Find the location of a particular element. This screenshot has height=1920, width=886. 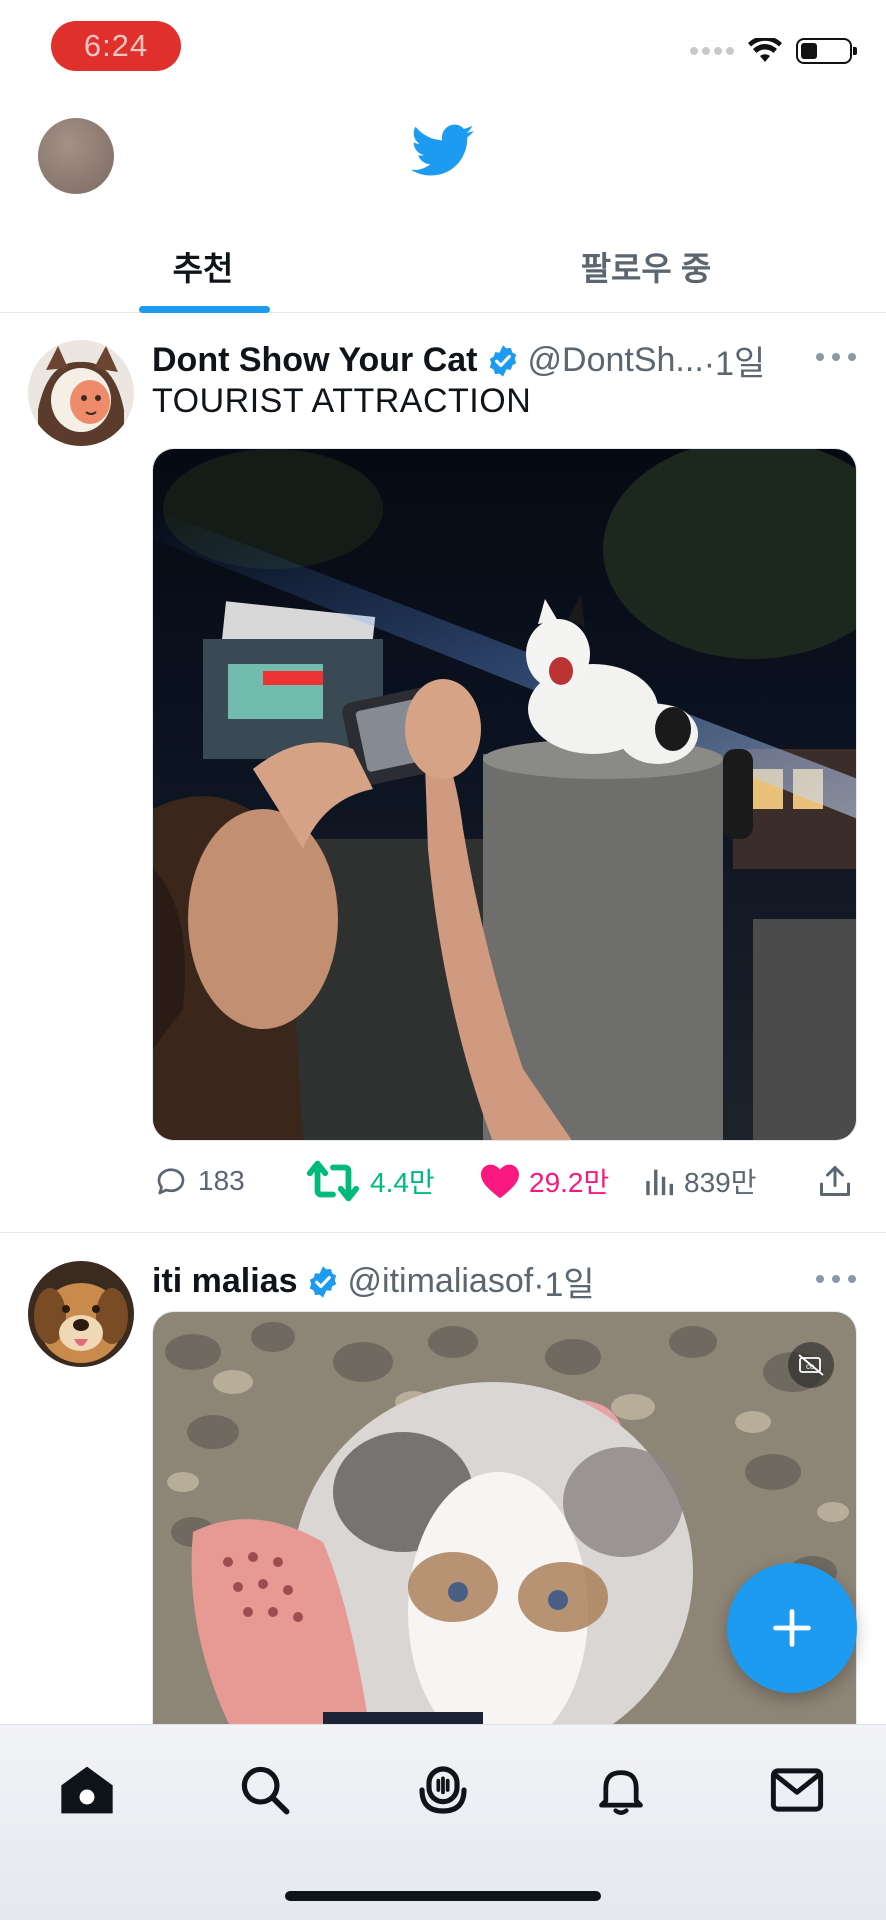

status-icons is located at coordinates (773, 51).